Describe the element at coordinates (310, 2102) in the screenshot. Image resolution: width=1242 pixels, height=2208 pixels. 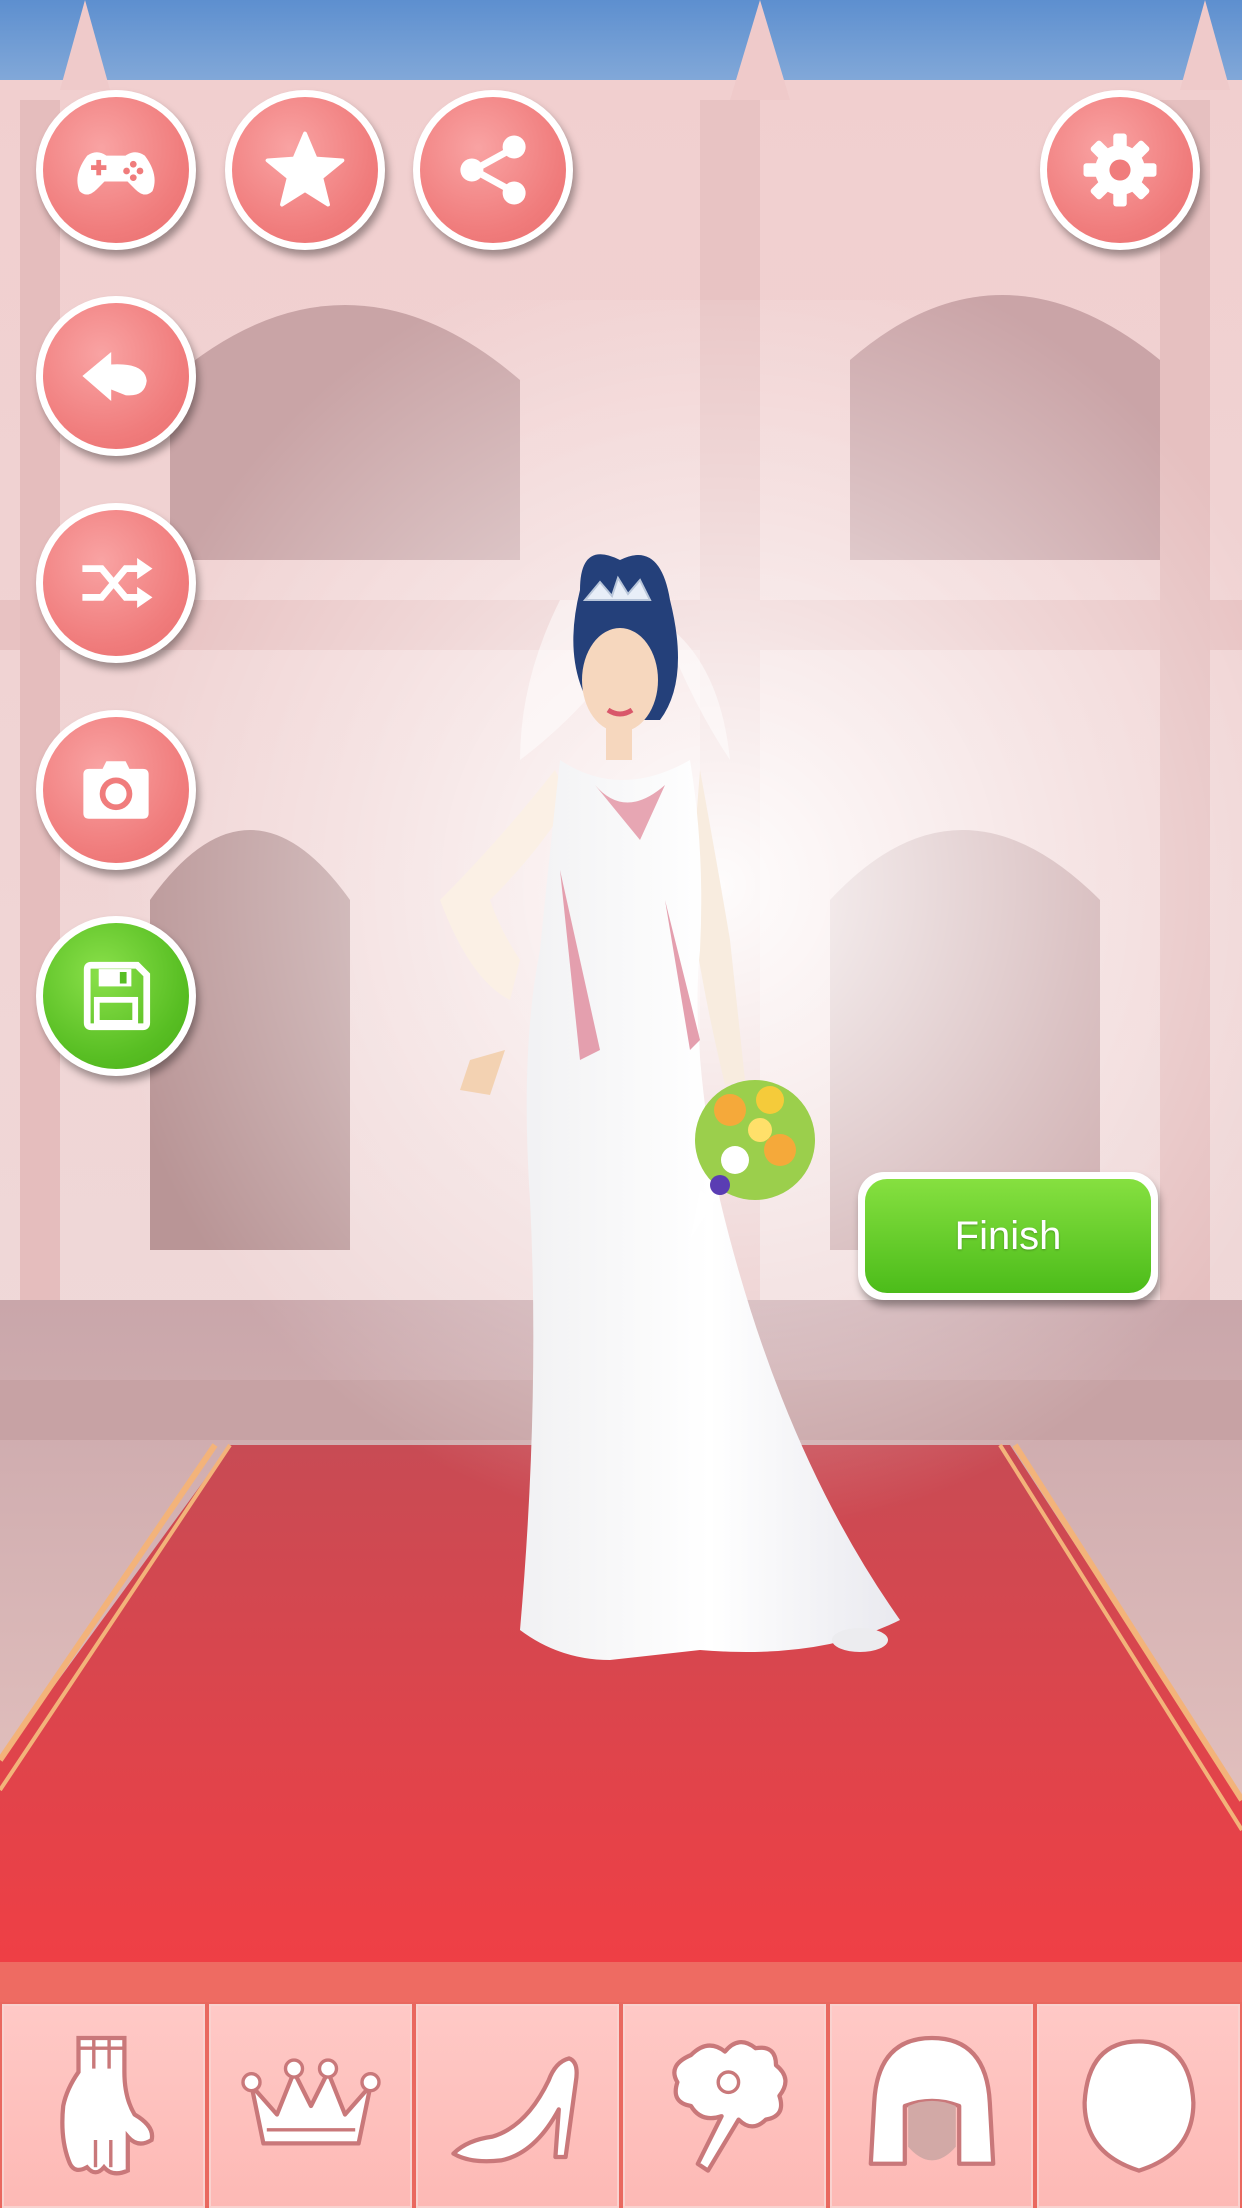
I see `crown-icon` at that location.